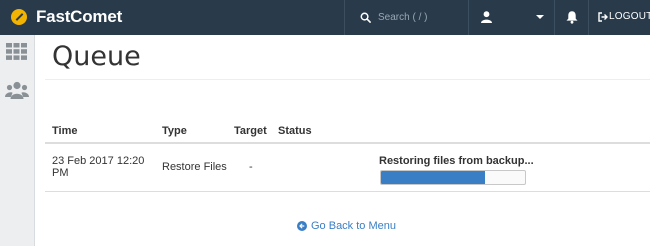  Describe the element at coordinates (603, 17) in the screenshot. I see `logout-icon` at that location.